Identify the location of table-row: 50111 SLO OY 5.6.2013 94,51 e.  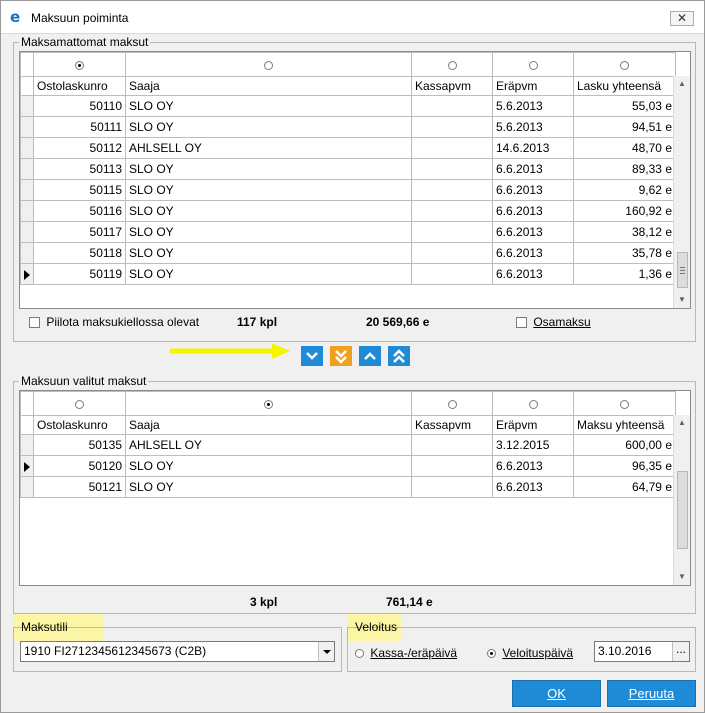
(348, 127).